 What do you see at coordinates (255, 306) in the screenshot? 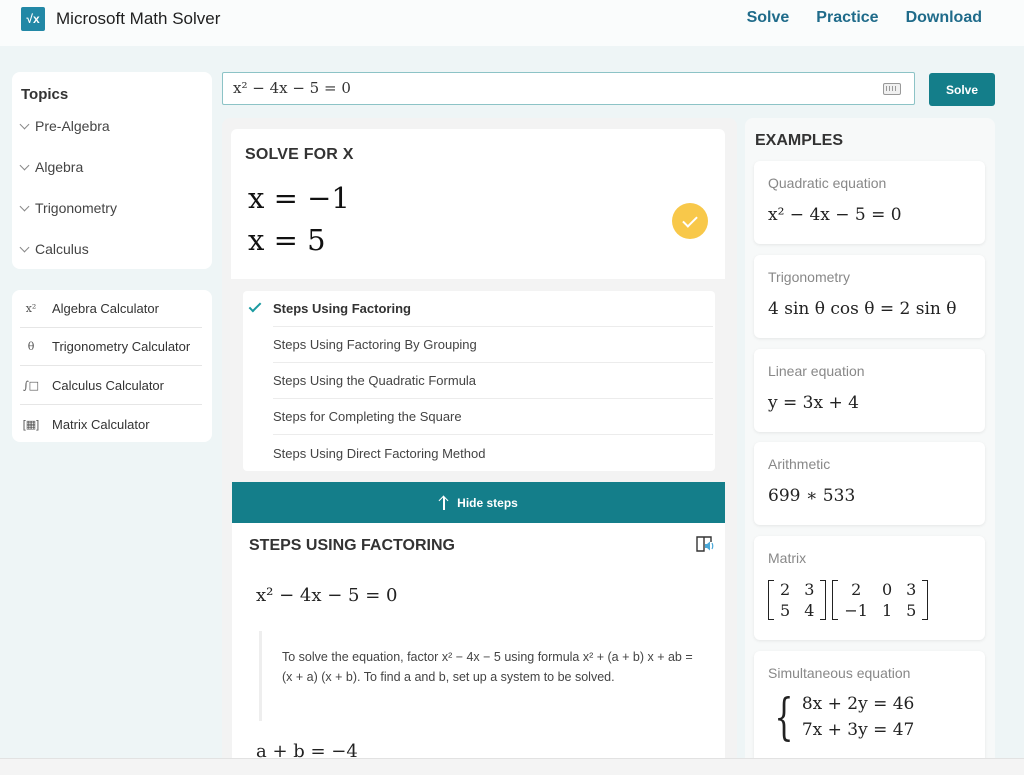
I see `checkmark-icon` at bounding box center [255, 306].